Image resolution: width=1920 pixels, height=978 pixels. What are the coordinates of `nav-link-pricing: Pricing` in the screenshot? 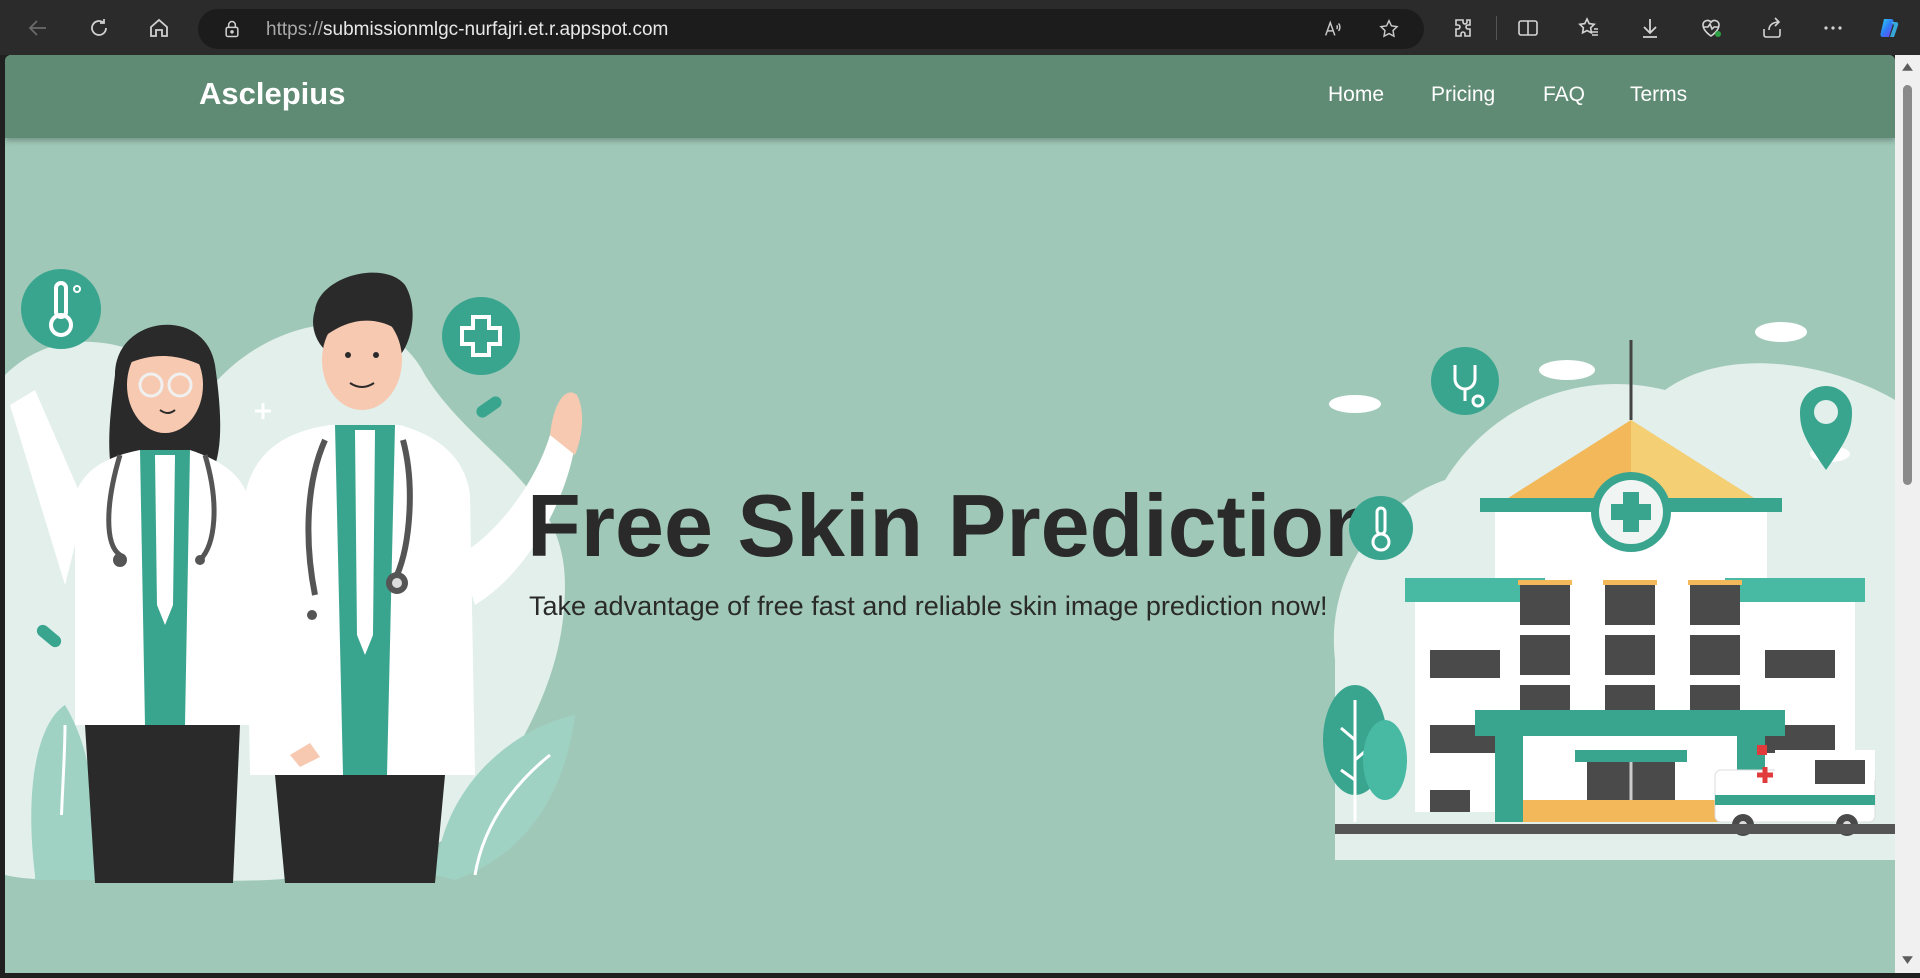 It's located at (1463, 95).